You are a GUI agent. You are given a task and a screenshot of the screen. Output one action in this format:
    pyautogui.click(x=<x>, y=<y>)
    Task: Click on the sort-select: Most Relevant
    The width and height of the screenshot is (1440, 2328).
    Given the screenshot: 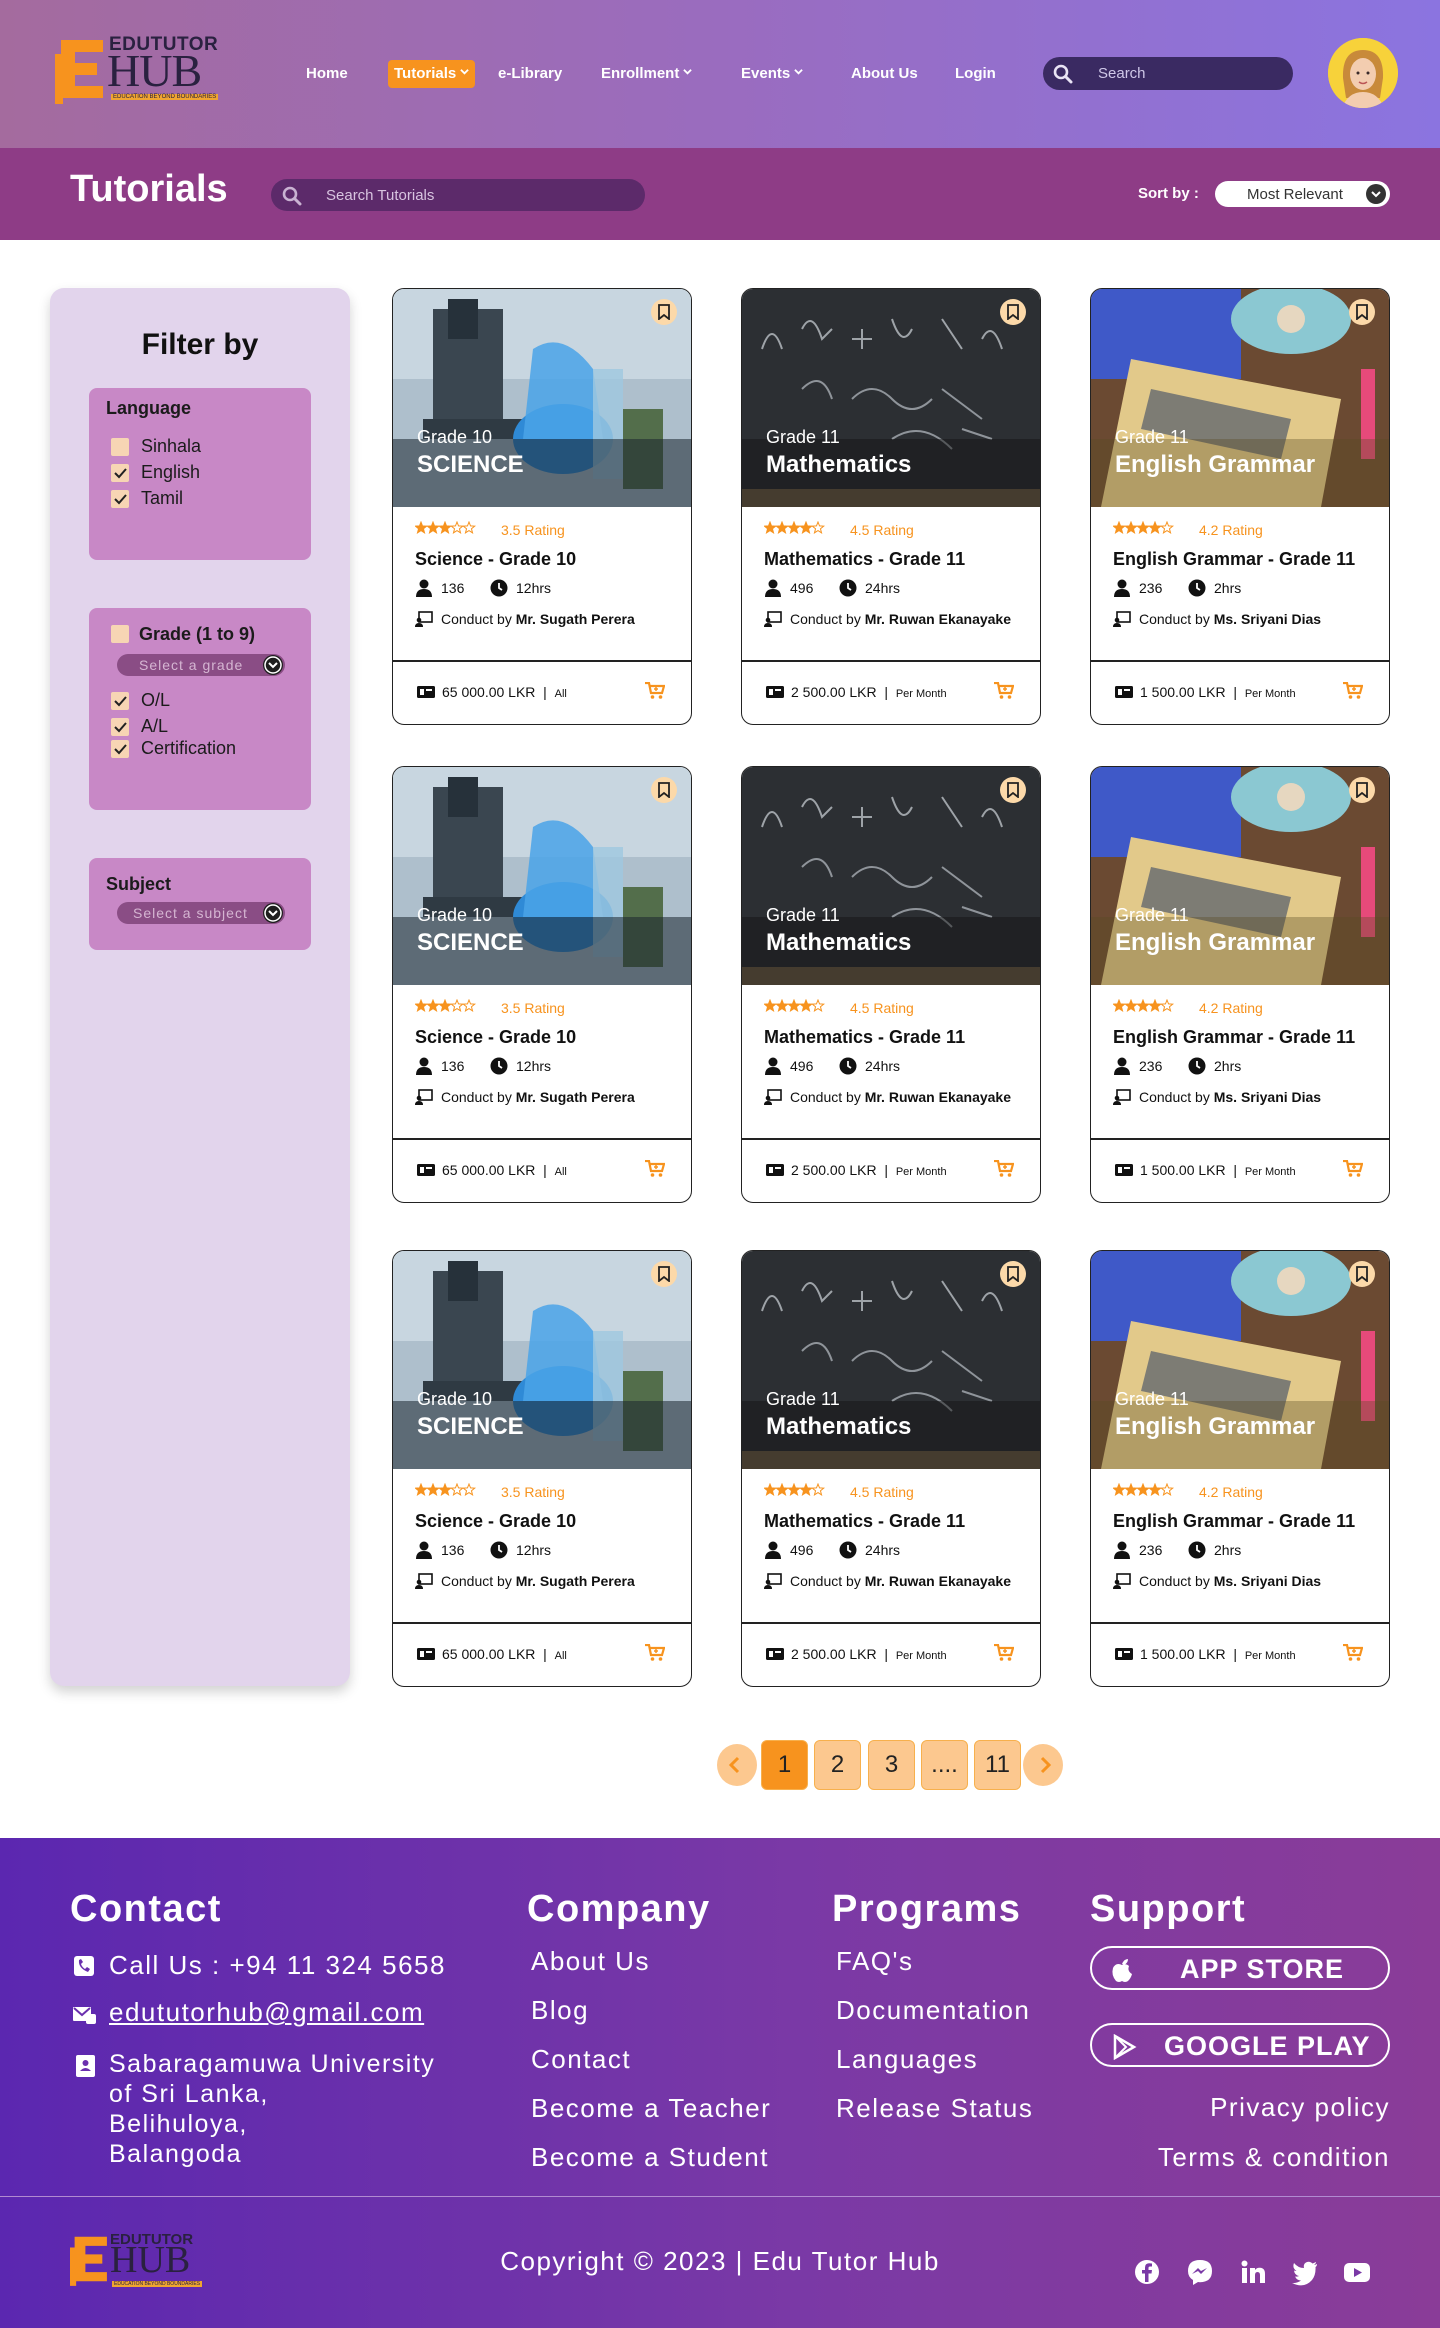 What is the action you would take?
    pyautogui.click(x=1302, y=194)
    